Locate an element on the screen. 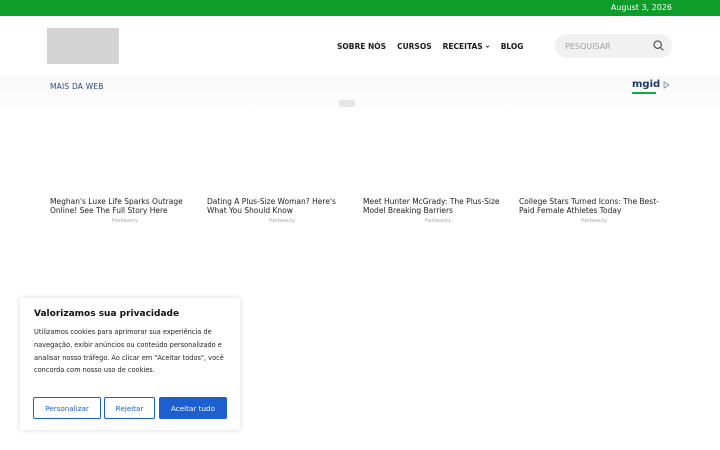 This screenshot has height=450, width=720. nav-item-receitas: RECEITAS is located at coordinates (466, 46).